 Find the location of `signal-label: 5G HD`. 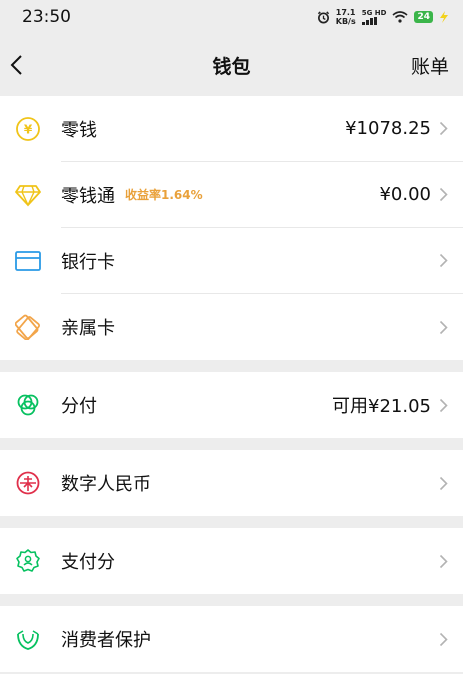

signal-label: 5G HD is located at coordinates (374, 13).